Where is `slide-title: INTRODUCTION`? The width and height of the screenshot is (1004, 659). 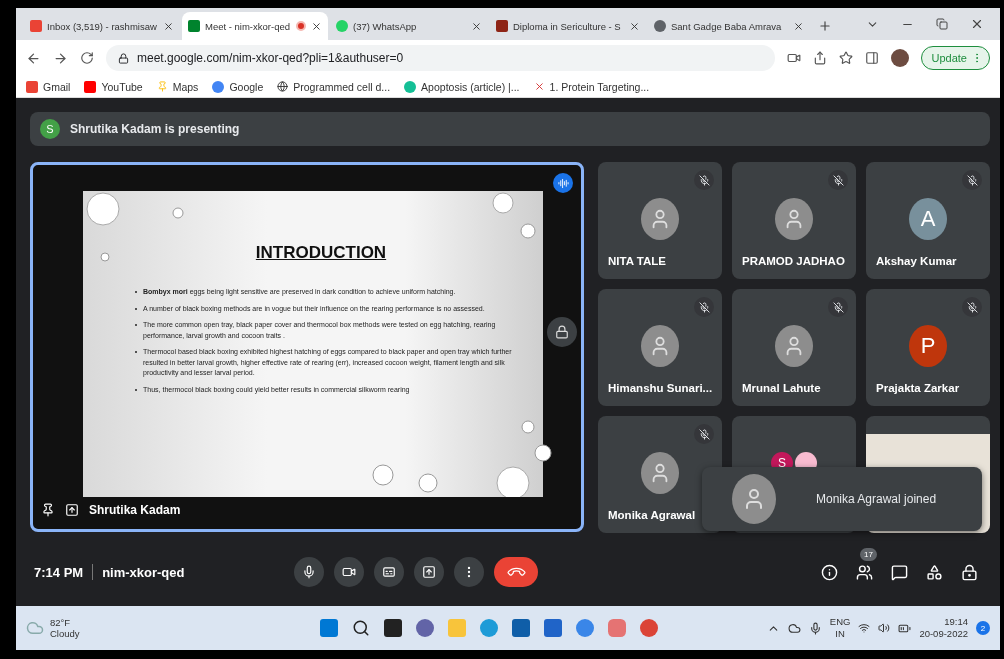 slide-title: INTRODUCTION is located at coordinates (321, 253).